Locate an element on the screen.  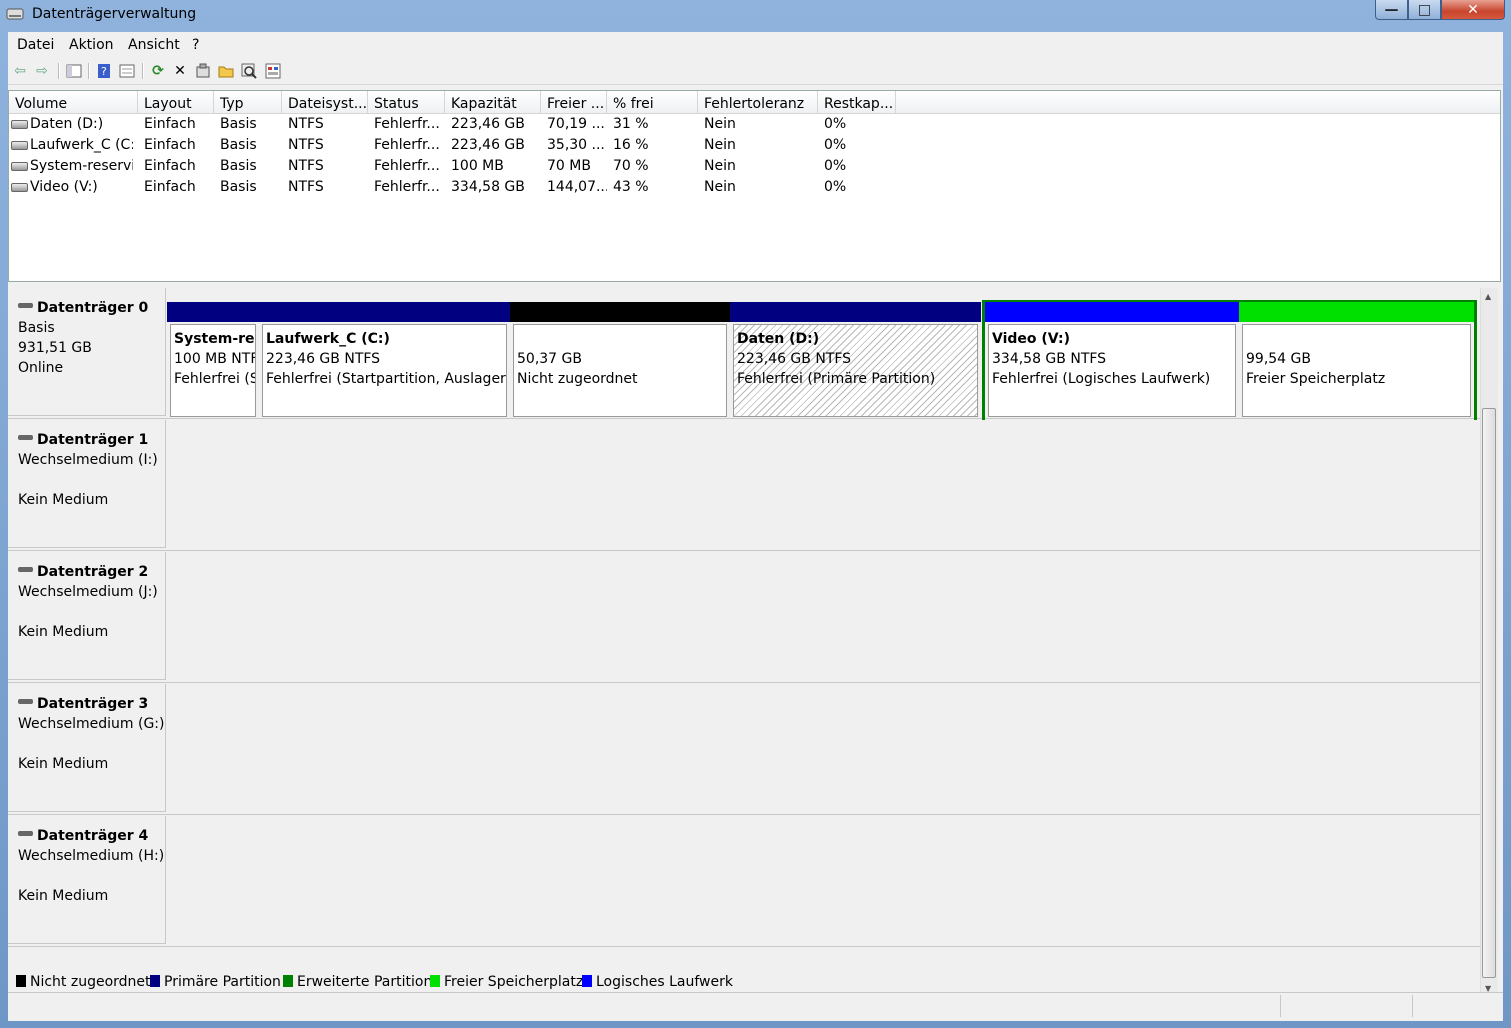
scroll-up-icon: ▲ is located at coordinates (1488, 296).